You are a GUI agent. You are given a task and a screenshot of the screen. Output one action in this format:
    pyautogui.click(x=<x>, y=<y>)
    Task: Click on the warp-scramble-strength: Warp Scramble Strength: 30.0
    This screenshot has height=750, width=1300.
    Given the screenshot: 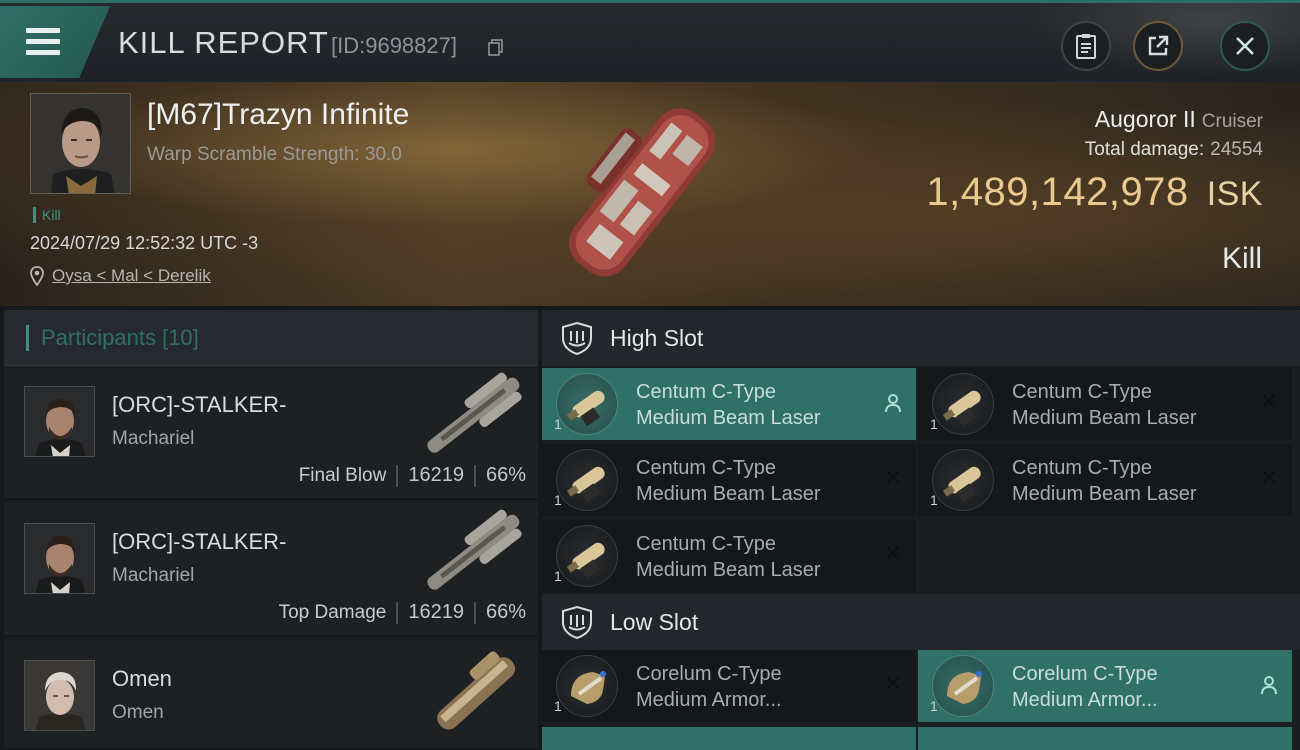 What is the action you would take?
    pyautogui.click(x=274, y=154)
    